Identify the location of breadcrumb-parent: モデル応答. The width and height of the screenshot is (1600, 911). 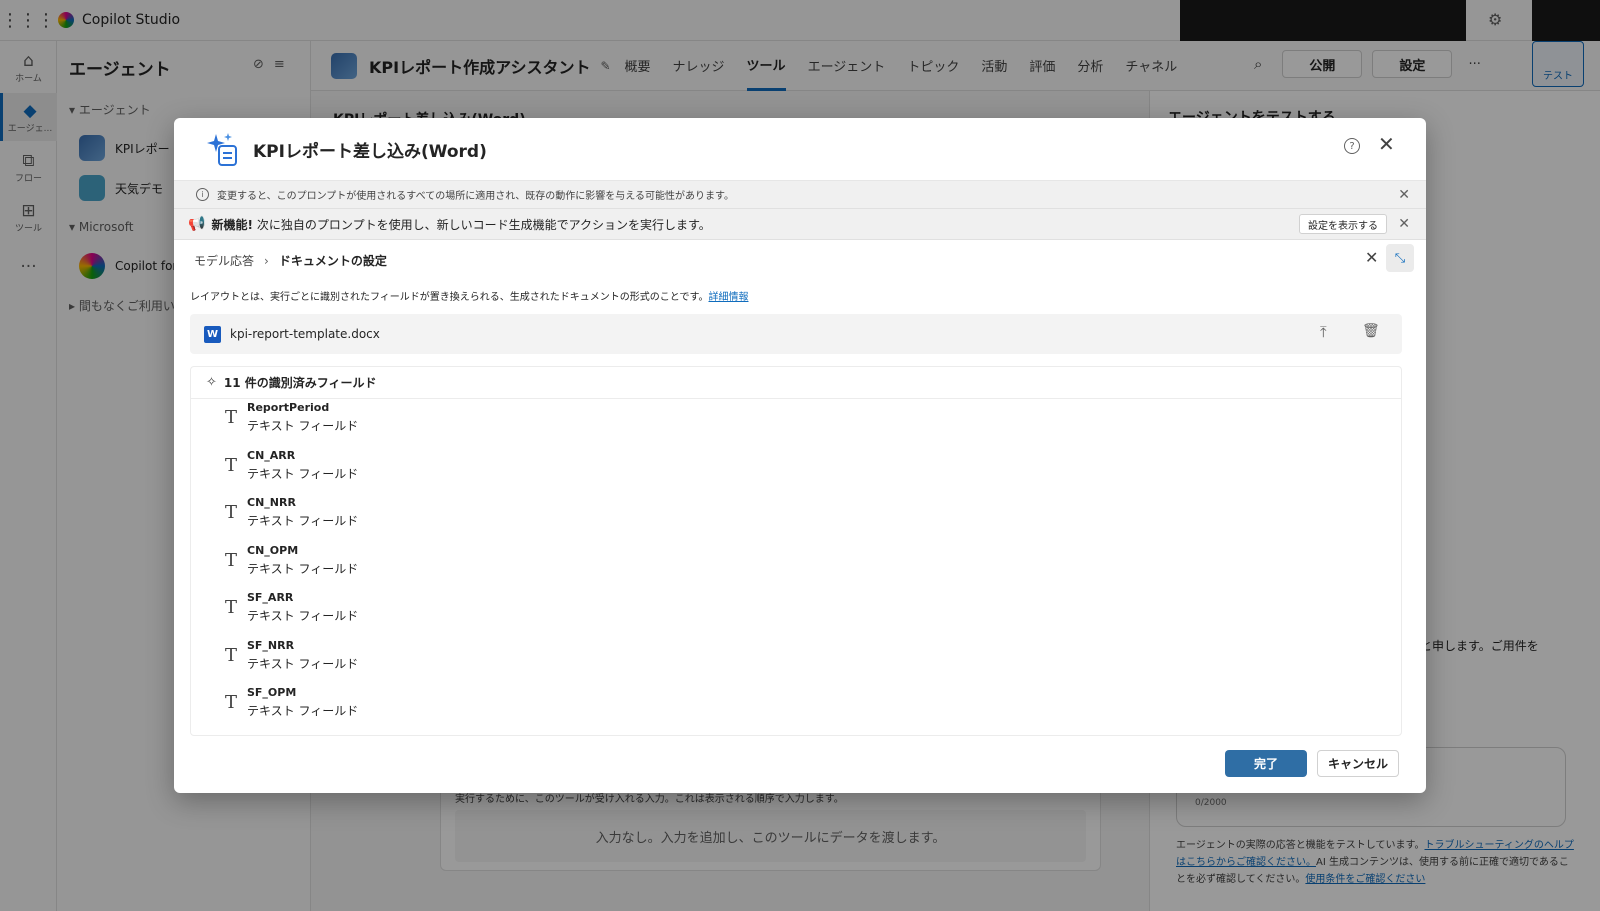
(224, 260).